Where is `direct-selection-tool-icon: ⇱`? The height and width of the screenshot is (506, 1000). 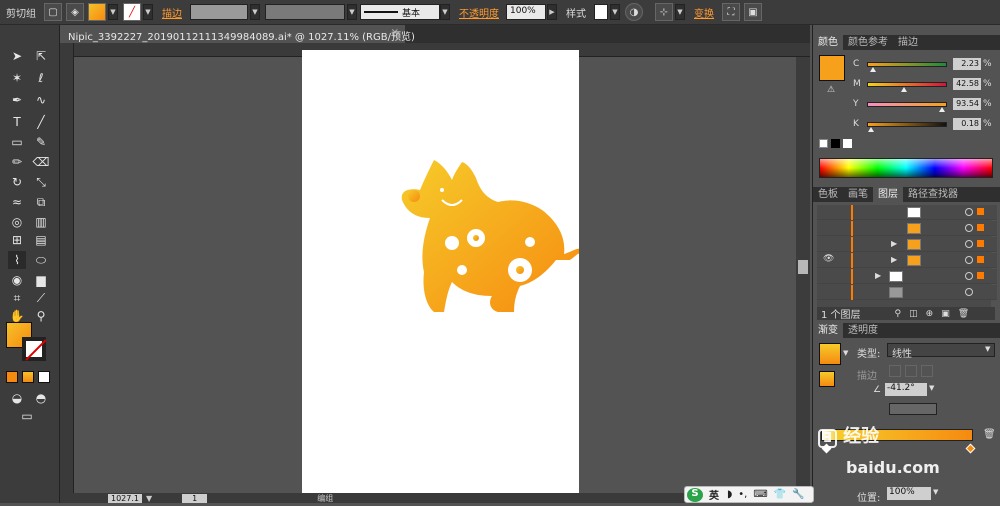 direct-selection-tool-icon: ⇱ is located at coordinates (41, 56).